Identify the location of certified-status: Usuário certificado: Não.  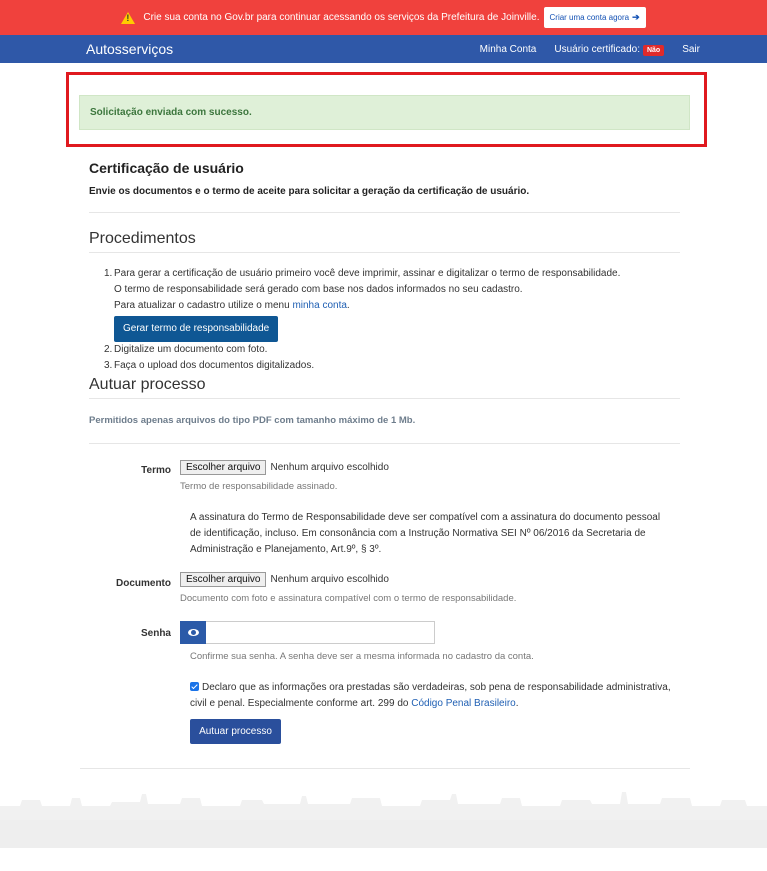
(609, 49).